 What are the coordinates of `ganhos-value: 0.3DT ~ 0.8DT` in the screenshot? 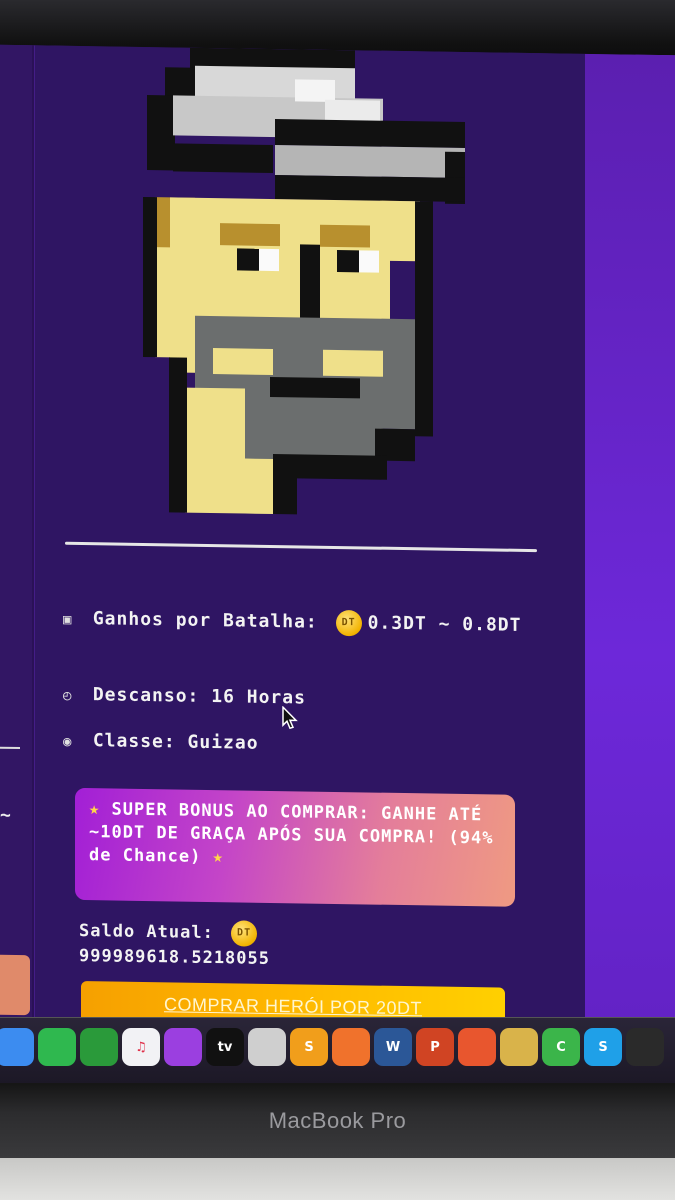 It's located at (444, 624).